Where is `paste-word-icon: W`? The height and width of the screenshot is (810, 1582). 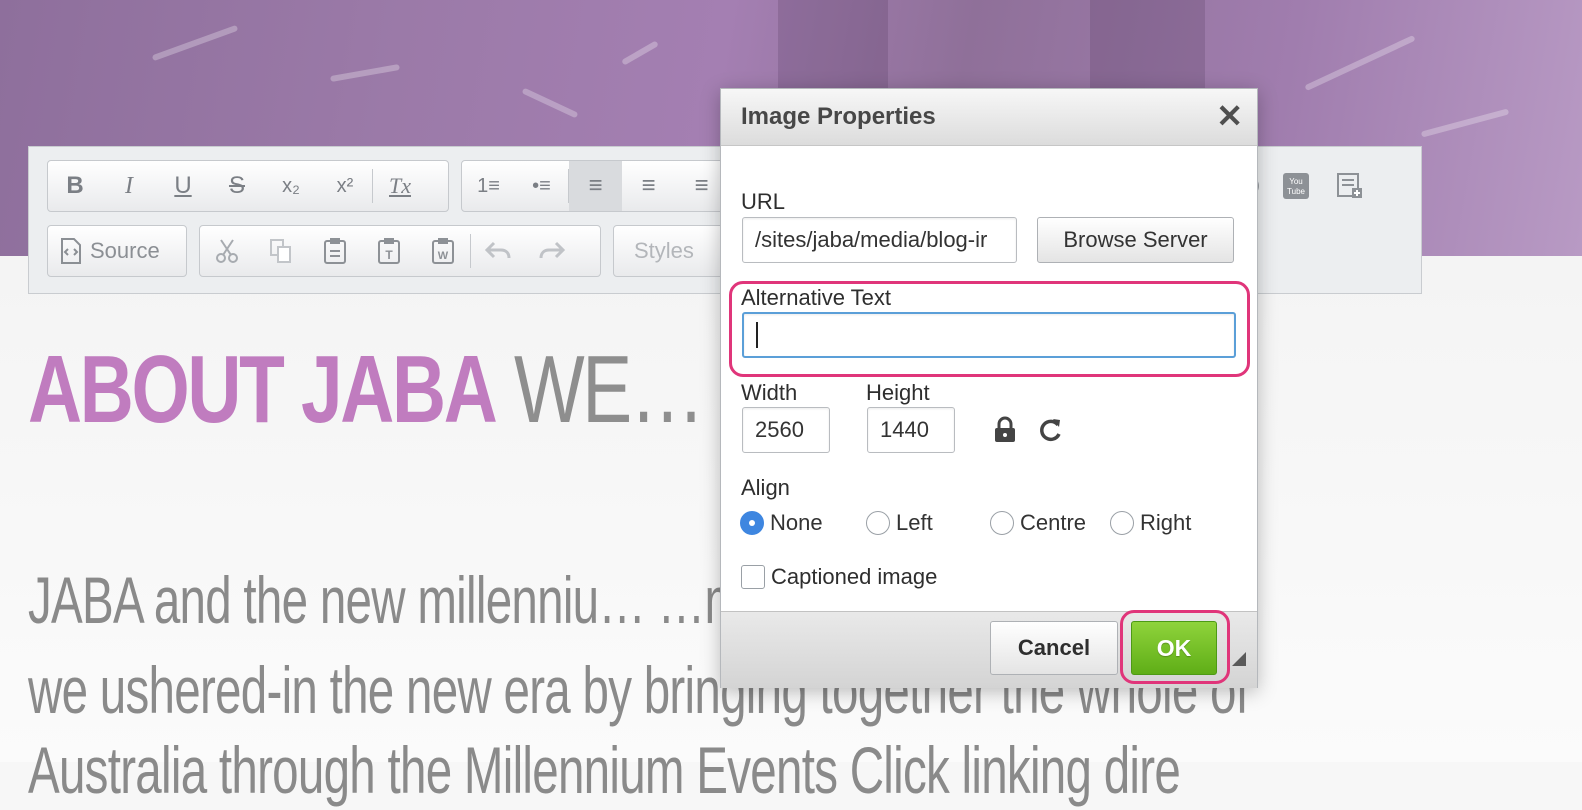
paste-word-icon: W is located at coordinates (443, 251).